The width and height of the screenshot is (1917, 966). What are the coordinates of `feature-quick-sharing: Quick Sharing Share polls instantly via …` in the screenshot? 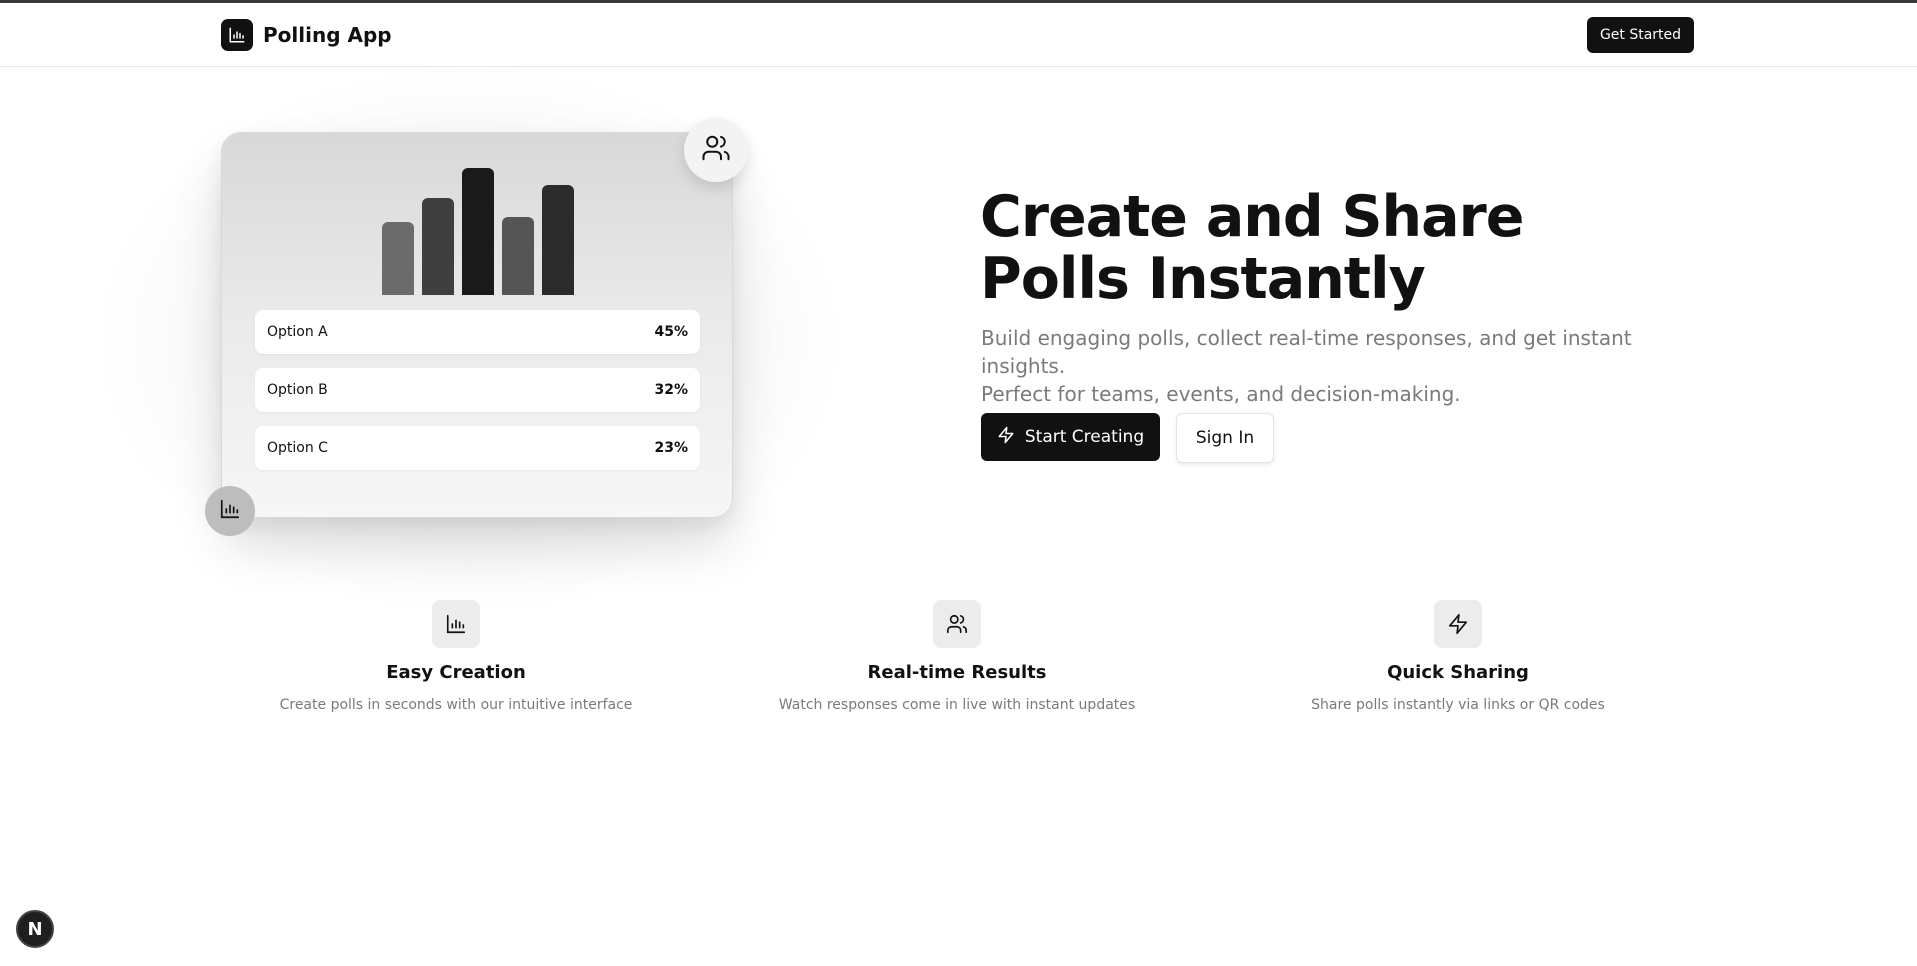 It's located at (1458, 656).